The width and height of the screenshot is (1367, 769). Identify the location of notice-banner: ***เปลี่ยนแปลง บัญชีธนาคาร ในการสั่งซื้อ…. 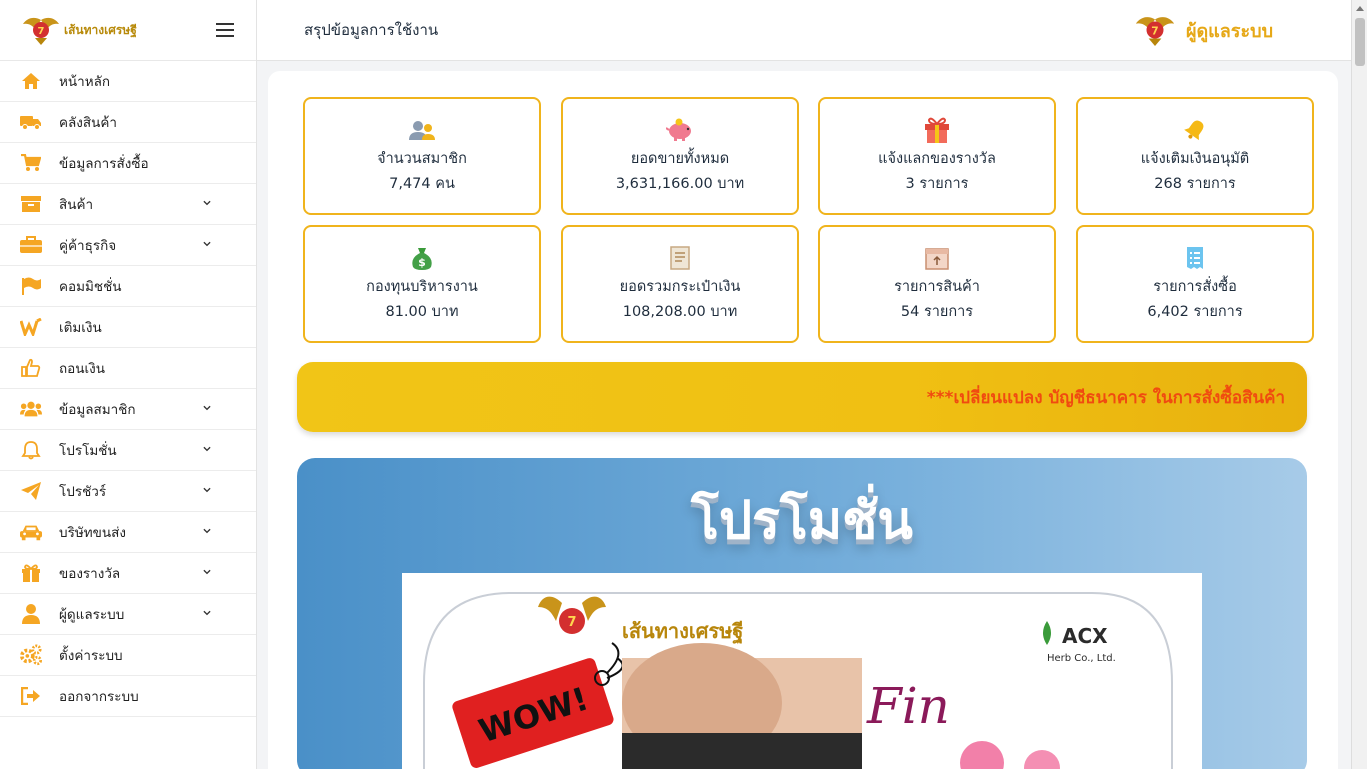
(802, 397).